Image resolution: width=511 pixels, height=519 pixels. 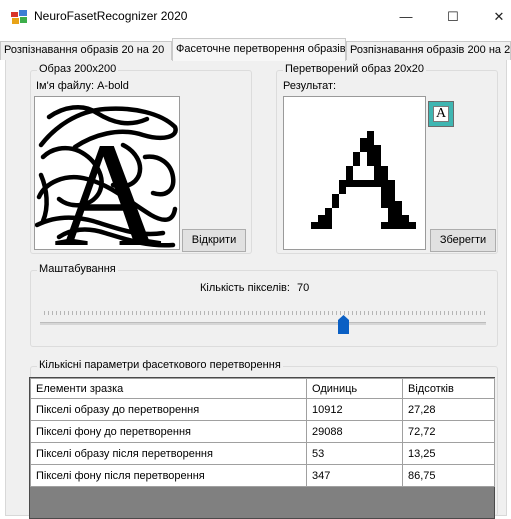 What do you see at coordinates (77, 269) in the screenshot?
I see `scaling-group-title: Маштабування` at bounding box center [77, 269].